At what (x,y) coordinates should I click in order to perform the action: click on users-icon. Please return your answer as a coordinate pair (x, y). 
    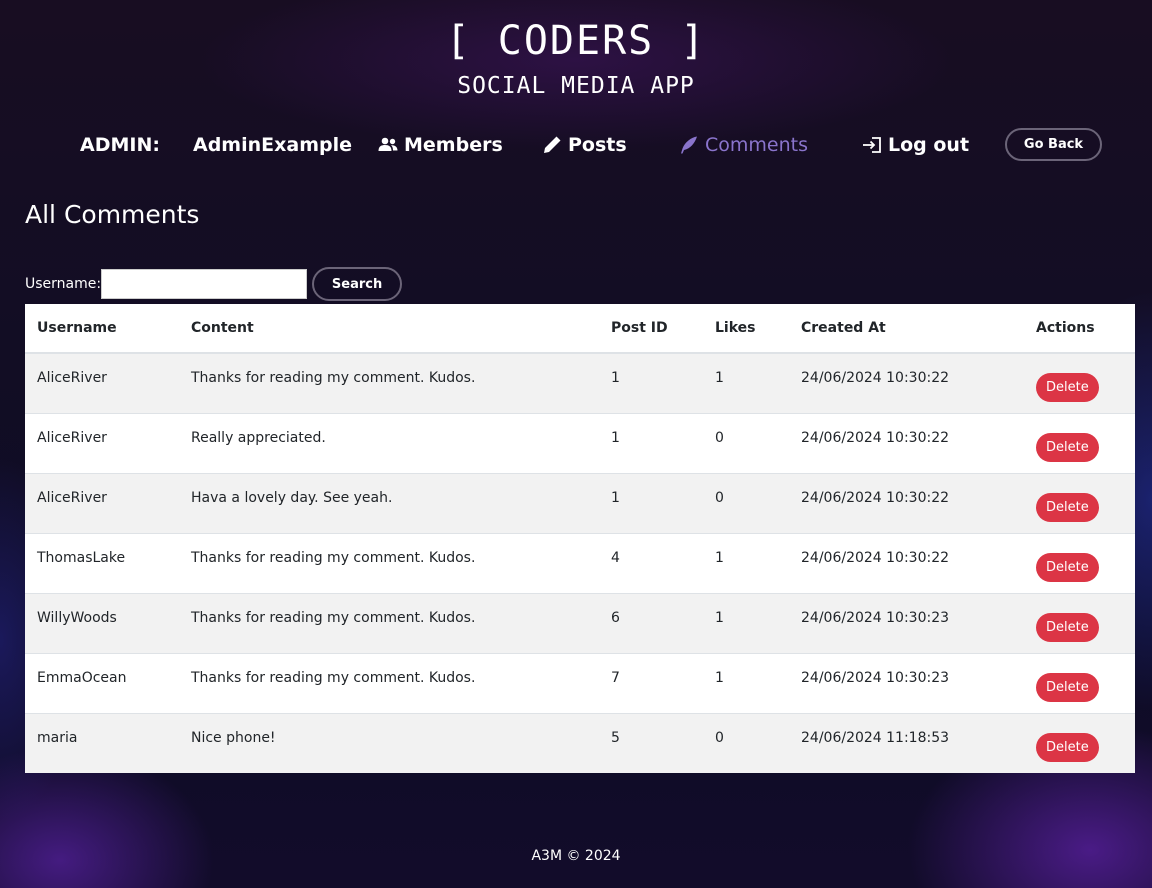
    Looking at the image, I should click on (388, 145).